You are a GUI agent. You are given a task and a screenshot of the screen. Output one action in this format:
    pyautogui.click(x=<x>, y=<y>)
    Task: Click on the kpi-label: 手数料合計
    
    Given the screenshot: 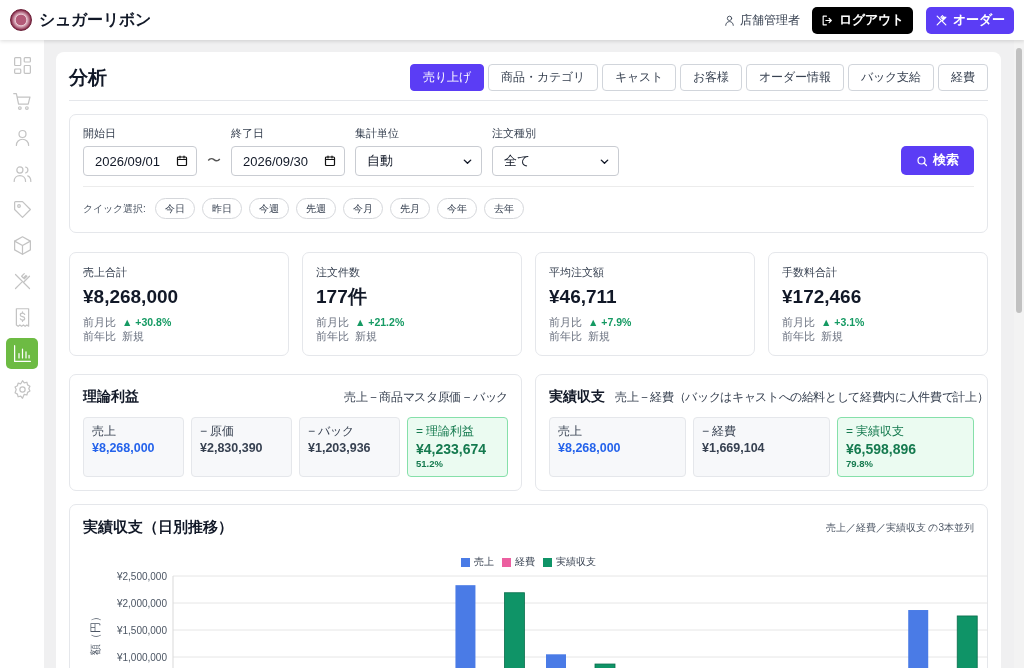 What is the action you would take?
    pyautogui.click(x=810, y=272)
    